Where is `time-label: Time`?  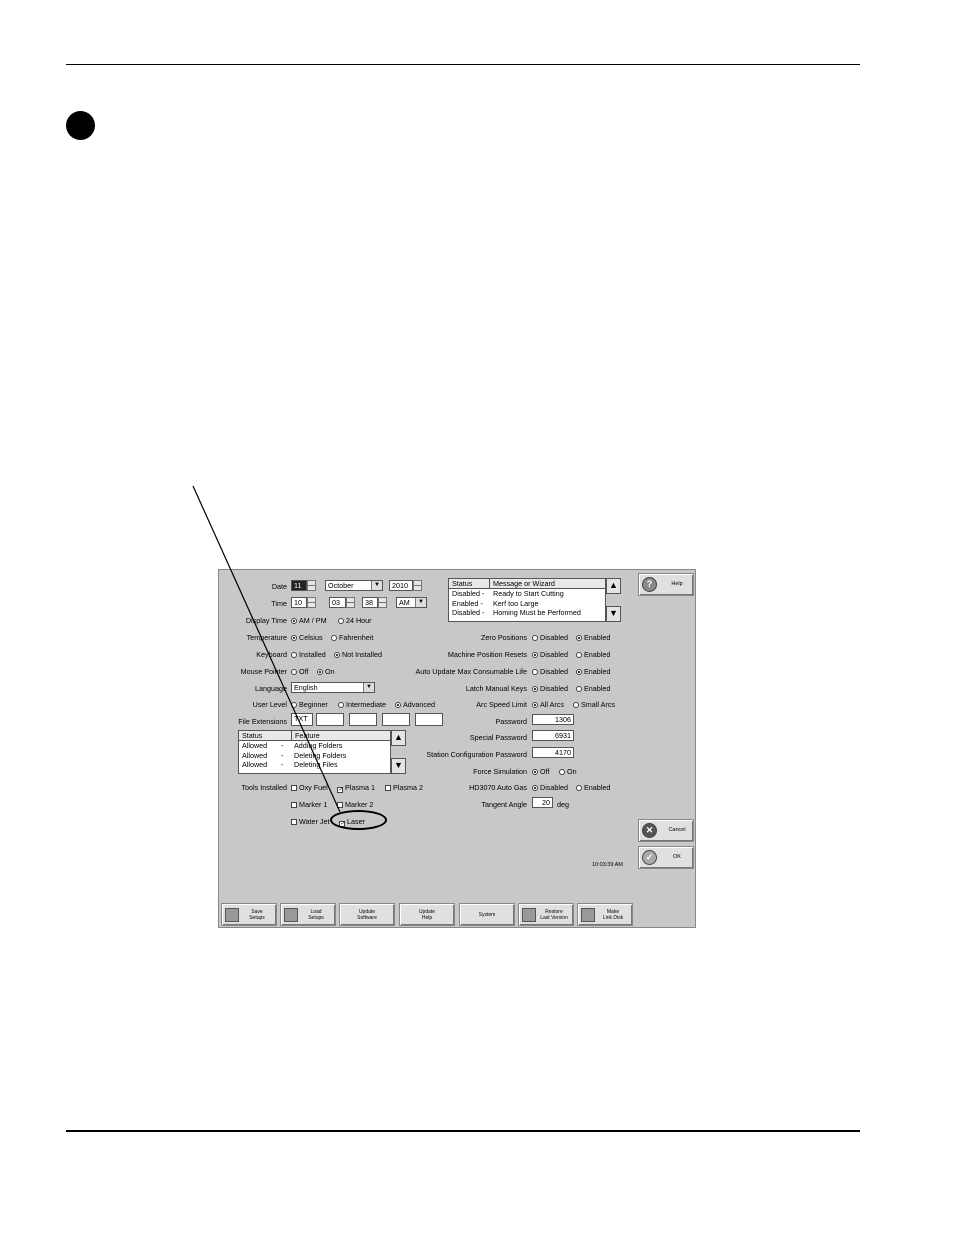
time-label: Time is located at coordinates (279, 603).